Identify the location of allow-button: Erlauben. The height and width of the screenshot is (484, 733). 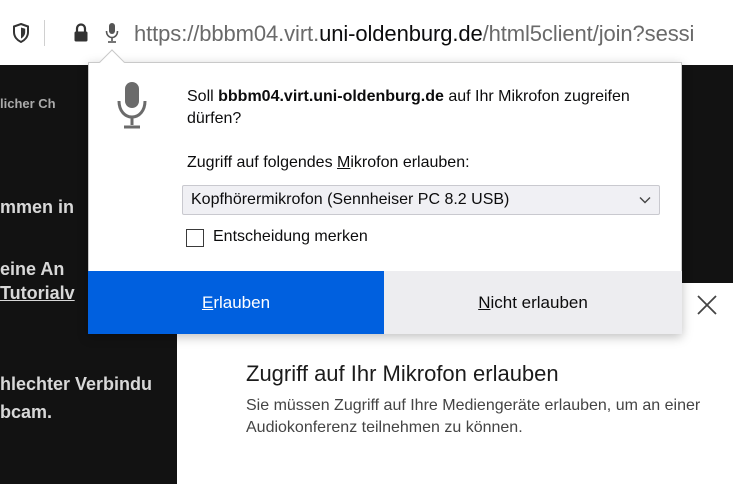
(236, 302).